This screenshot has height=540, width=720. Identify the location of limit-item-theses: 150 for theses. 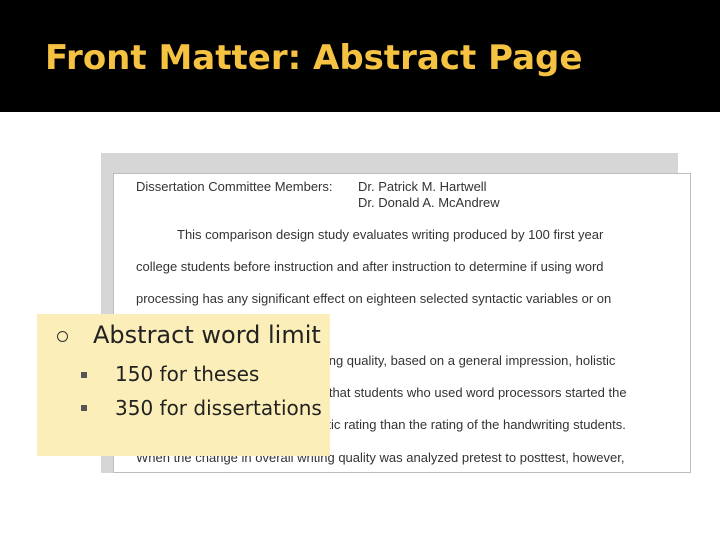
(187, 374).